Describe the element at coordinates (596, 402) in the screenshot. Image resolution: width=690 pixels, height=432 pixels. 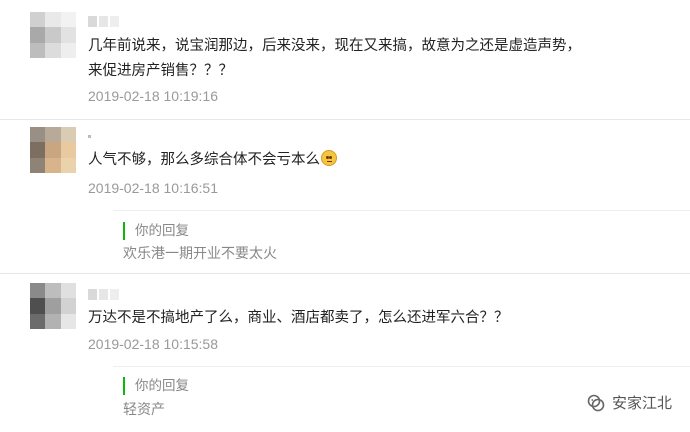
I see `wechat-official-account-icon` at that location.